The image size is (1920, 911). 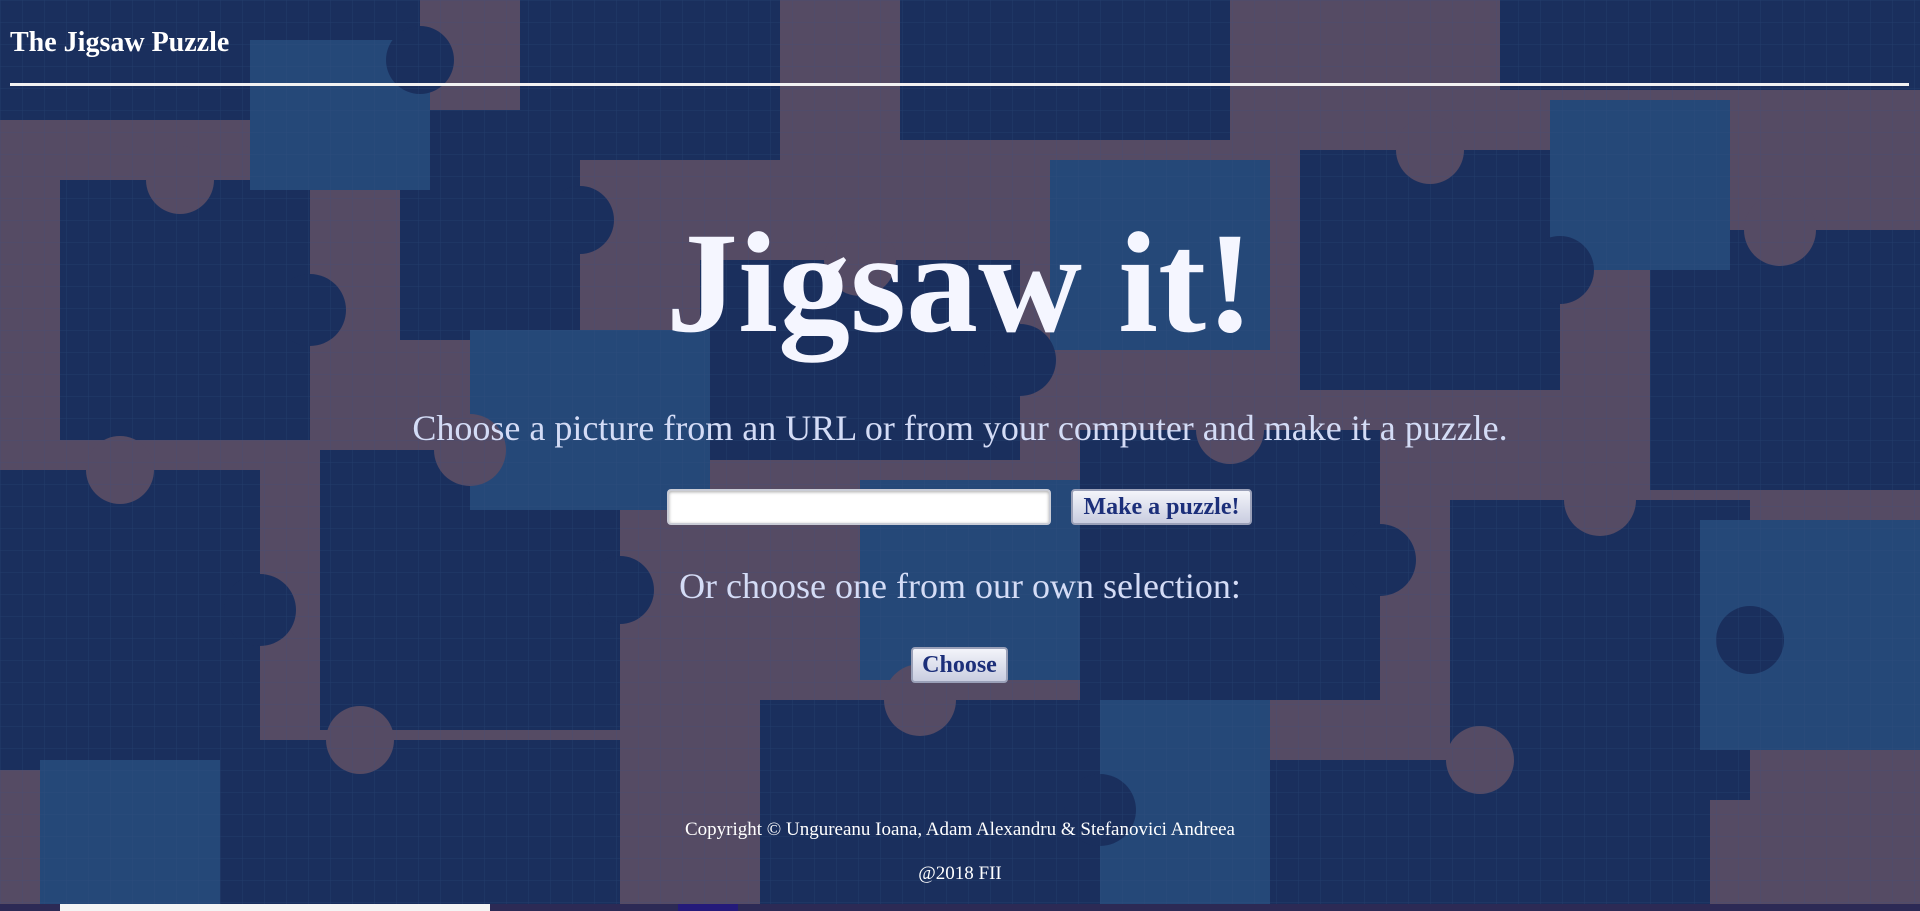 What do you see at coordinates (859, 507) in the screenshot?
I see `url-input` at bounding box center [859, 507].